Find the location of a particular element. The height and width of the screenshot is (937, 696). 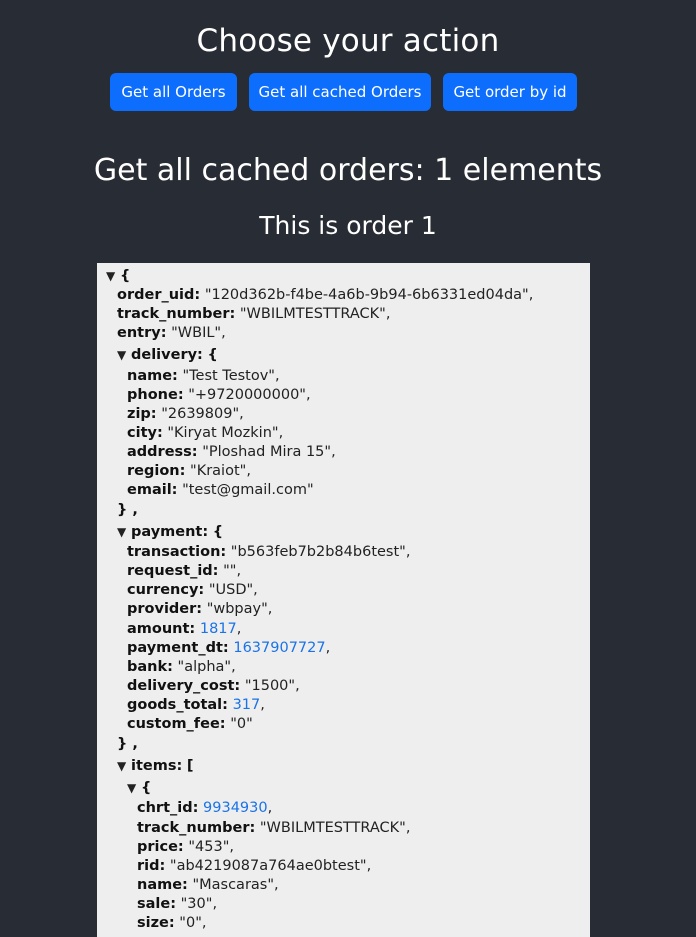

json-field-currency: currency: "USD", is located at coordinates (192, 590).